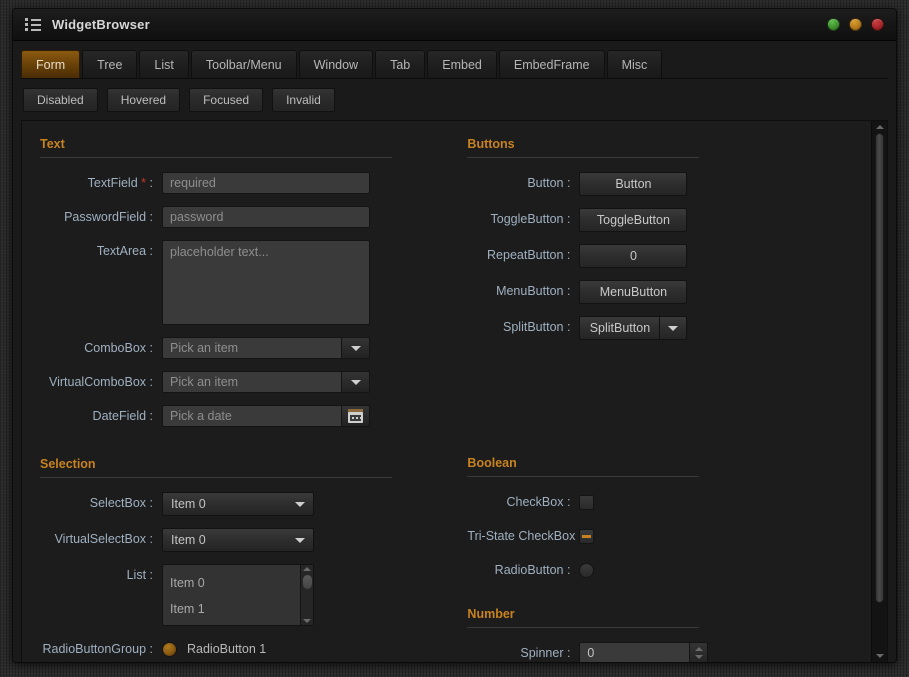 Image resolution: width=909 pixels, height=677 pixels. Describe the element at coordinates (537, 327) in the screenshot. I see `label-splitbutton: SplitButton :` at that location.